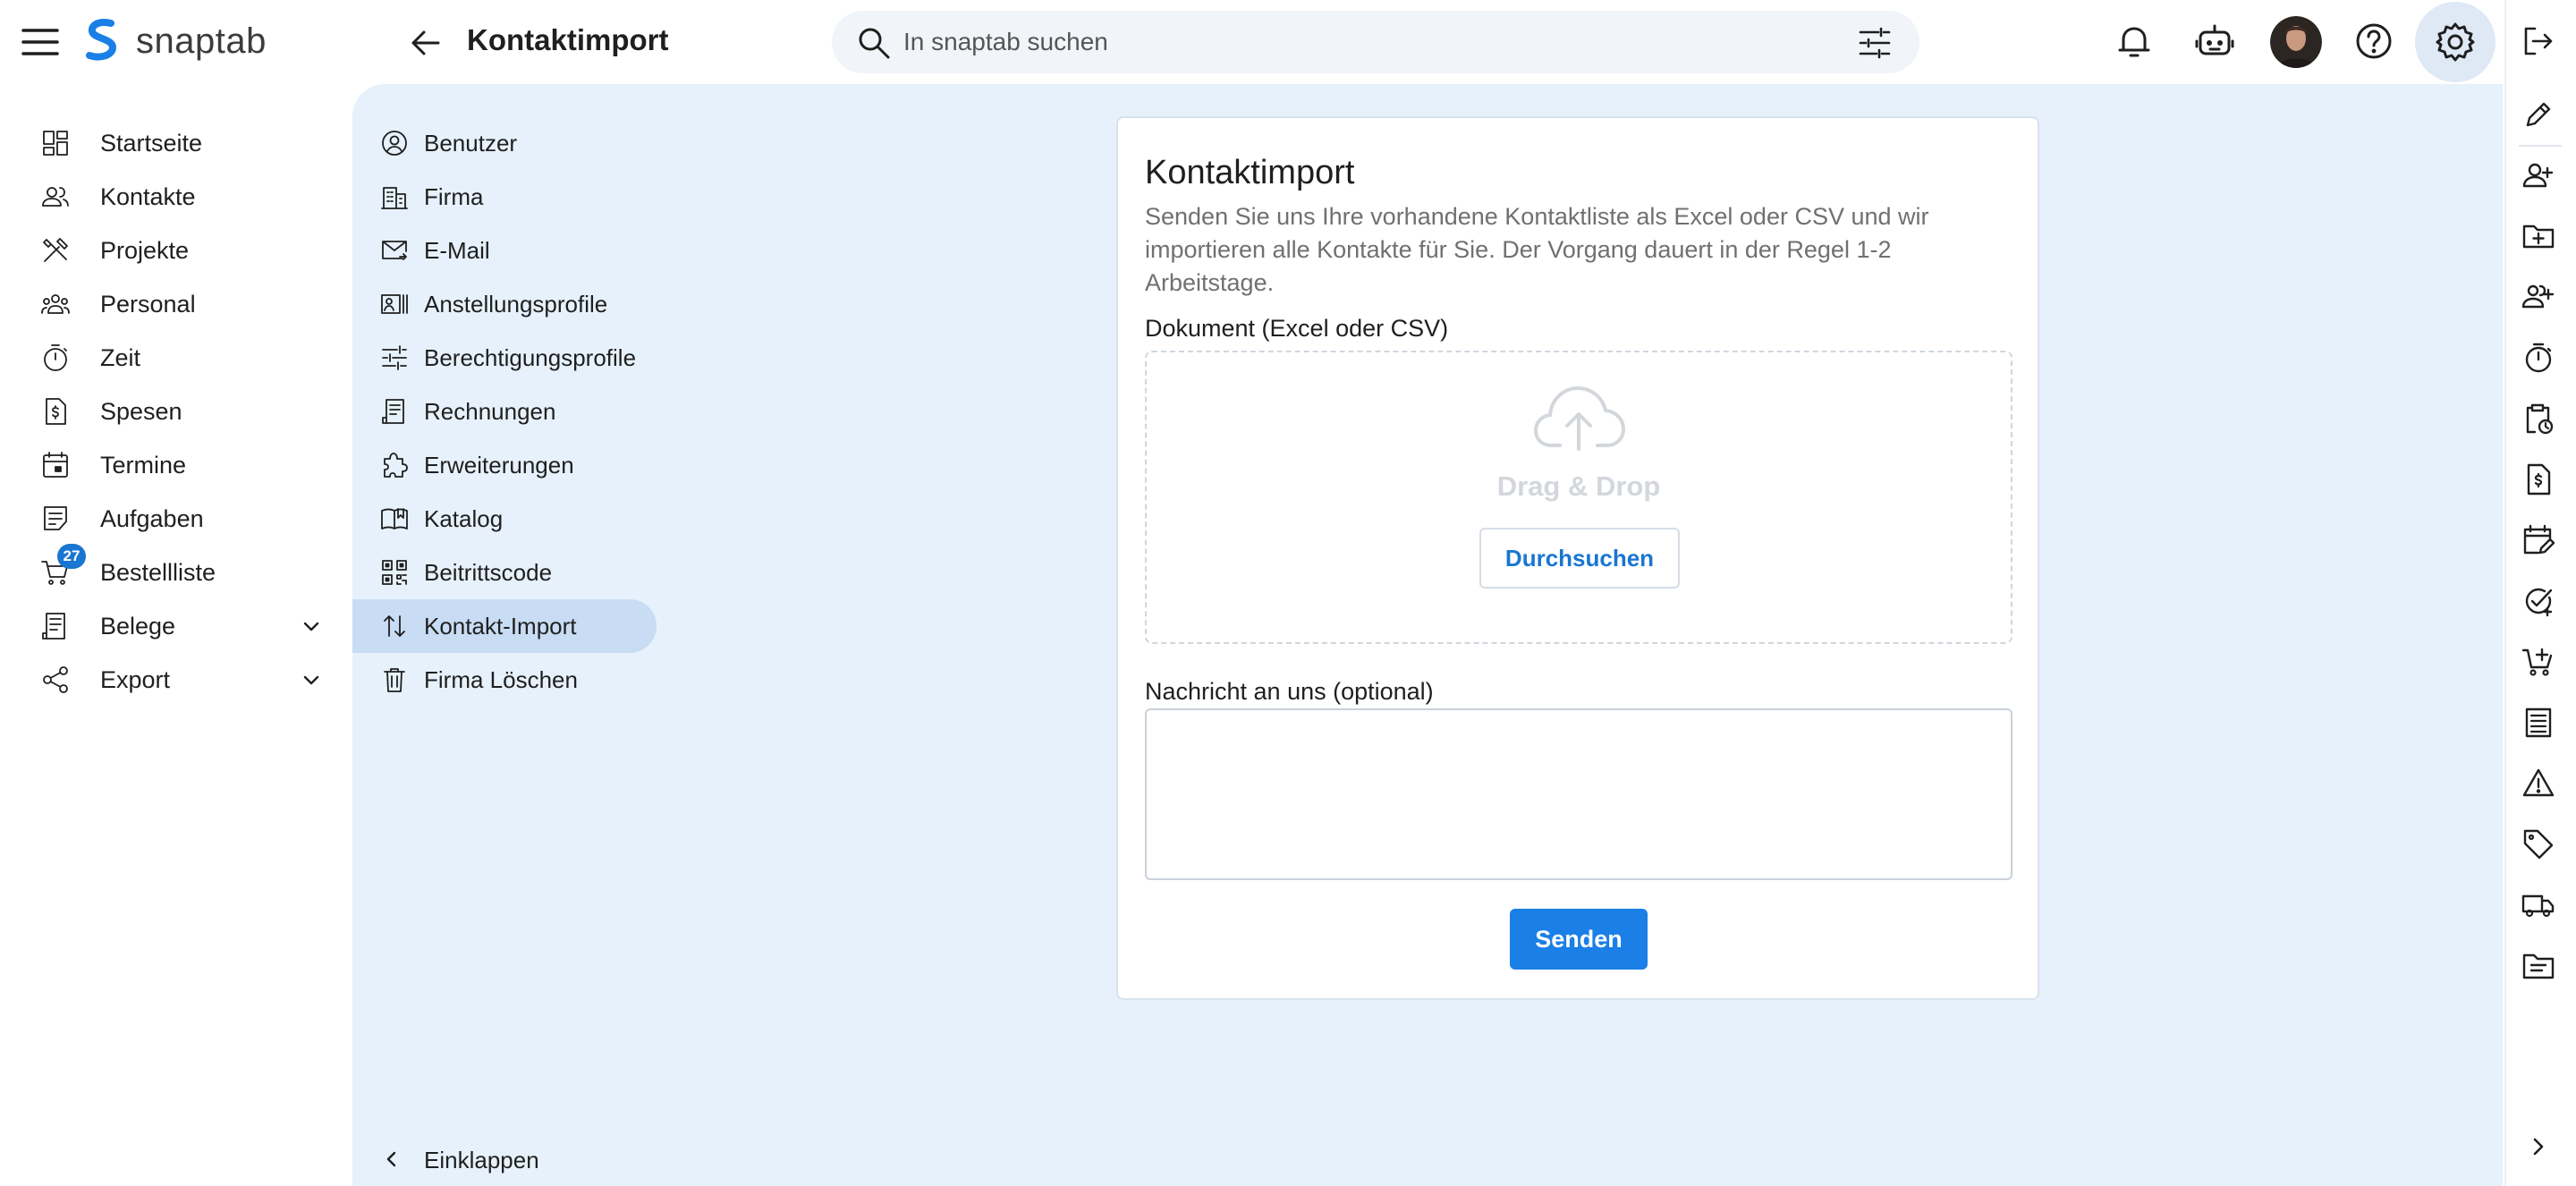  What do you see at coordinates (568, 39) in the screenshot?
I see `page-title: Kontaktimport` at bounding box center [568, 39].